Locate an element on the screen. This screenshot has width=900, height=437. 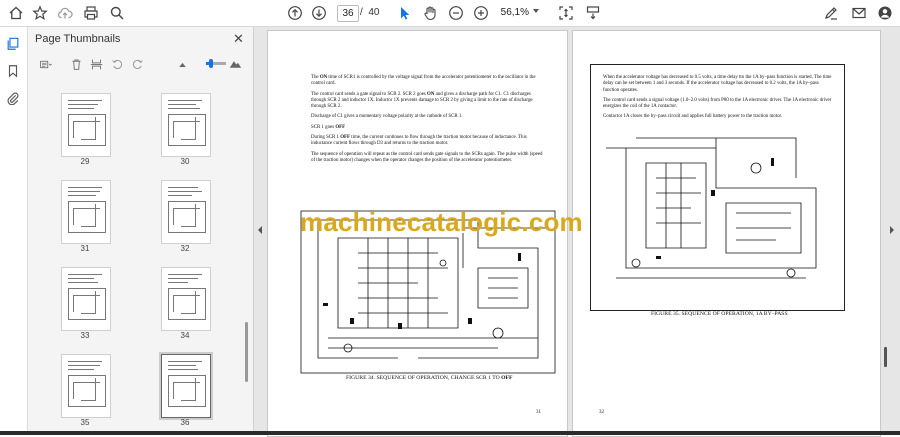
thumbnail-options-icon is located at coordinates (46, 64).